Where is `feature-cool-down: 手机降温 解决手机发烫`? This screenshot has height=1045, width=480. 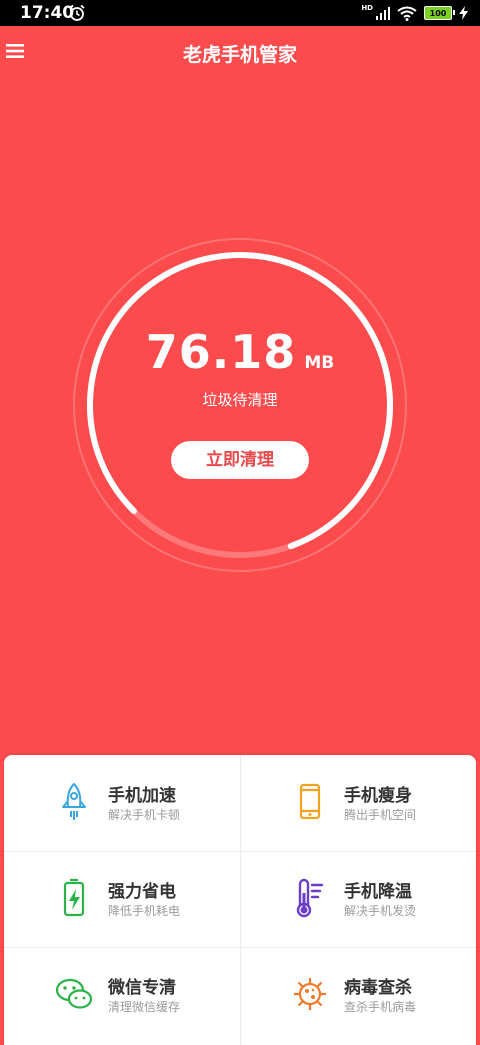 feature-cool-down: 手机降温 解决手机发烫 is located at coordinates (358, 899).